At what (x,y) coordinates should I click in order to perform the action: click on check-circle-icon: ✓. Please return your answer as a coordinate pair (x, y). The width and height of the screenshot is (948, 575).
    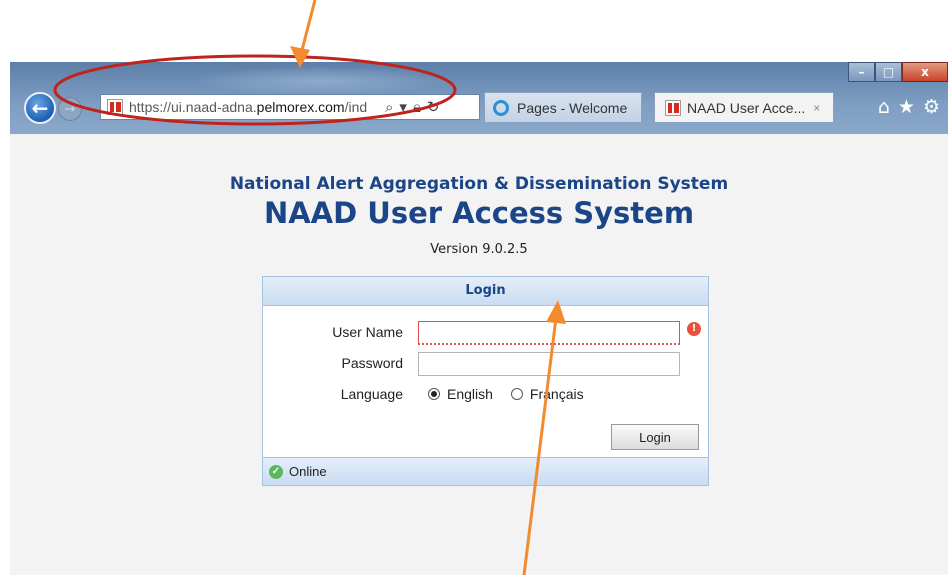
    Looking at the image, I should click on (276, 471).